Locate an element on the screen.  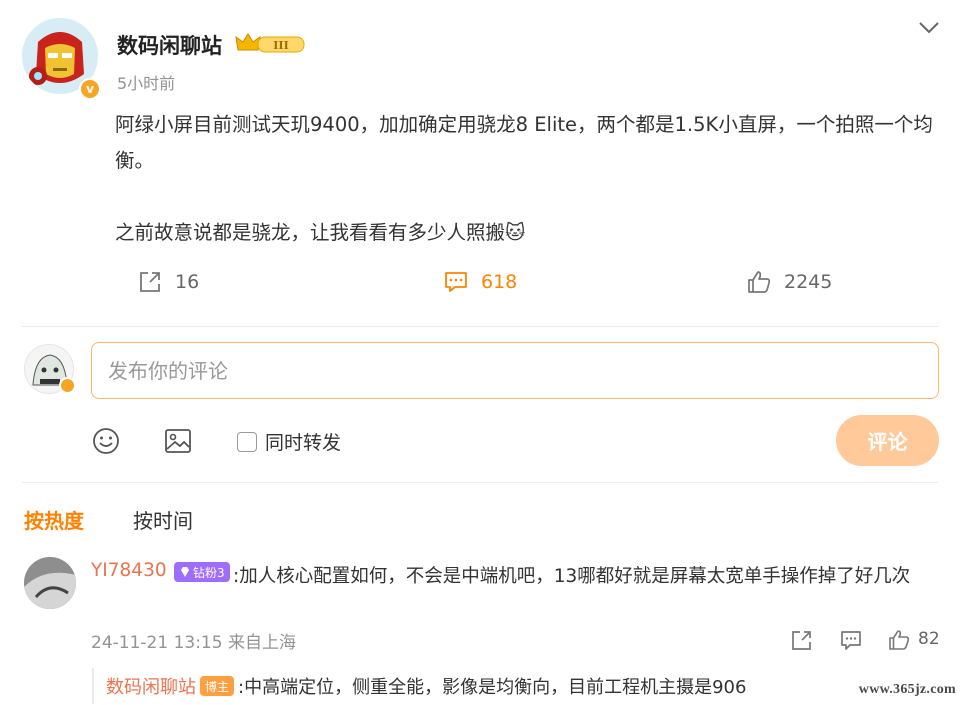
fan-badge-text: 钻粉3 is located at coordinates (209, 572).